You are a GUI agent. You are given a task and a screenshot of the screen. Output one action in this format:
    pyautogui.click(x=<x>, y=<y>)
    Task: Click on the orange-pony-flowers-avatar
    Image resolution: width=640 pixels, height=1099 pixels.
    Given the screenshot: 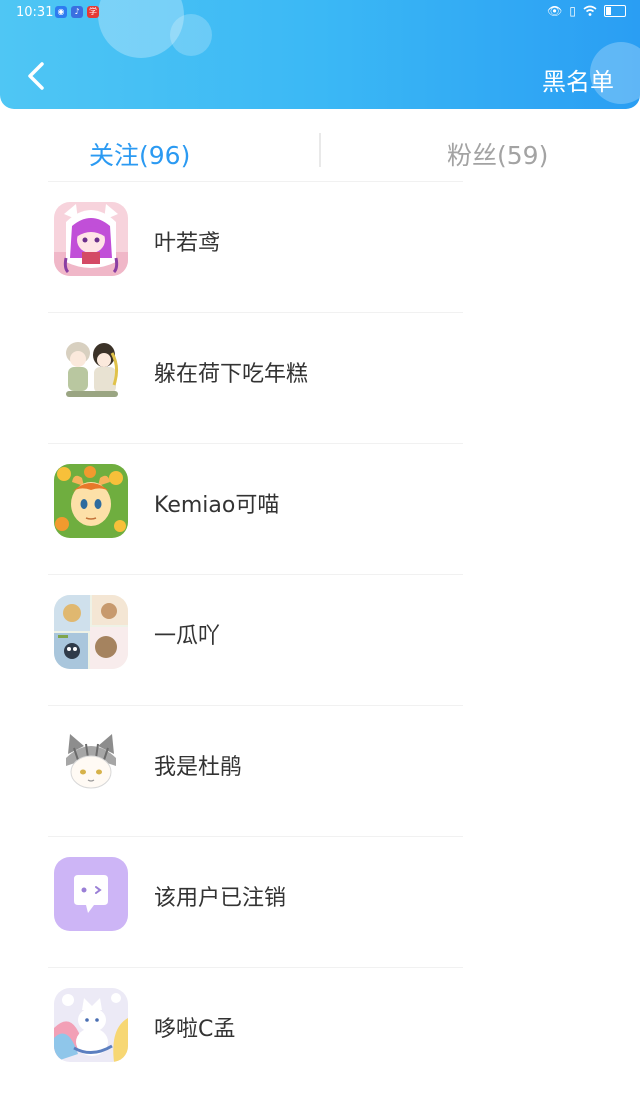 What is the action you would take?
    pyautogui.click(x=91, y=501)
    